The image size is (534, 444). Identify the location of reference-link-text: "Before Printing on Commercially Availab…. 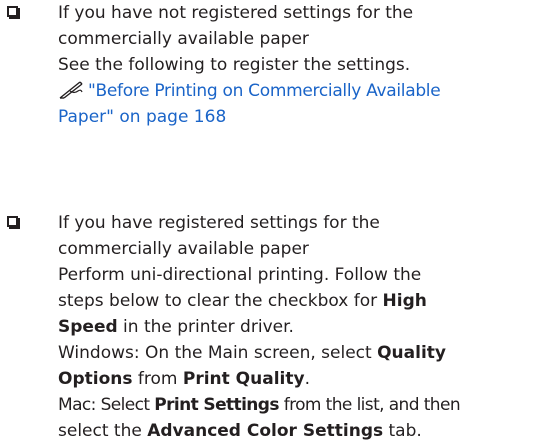
(264, 91).